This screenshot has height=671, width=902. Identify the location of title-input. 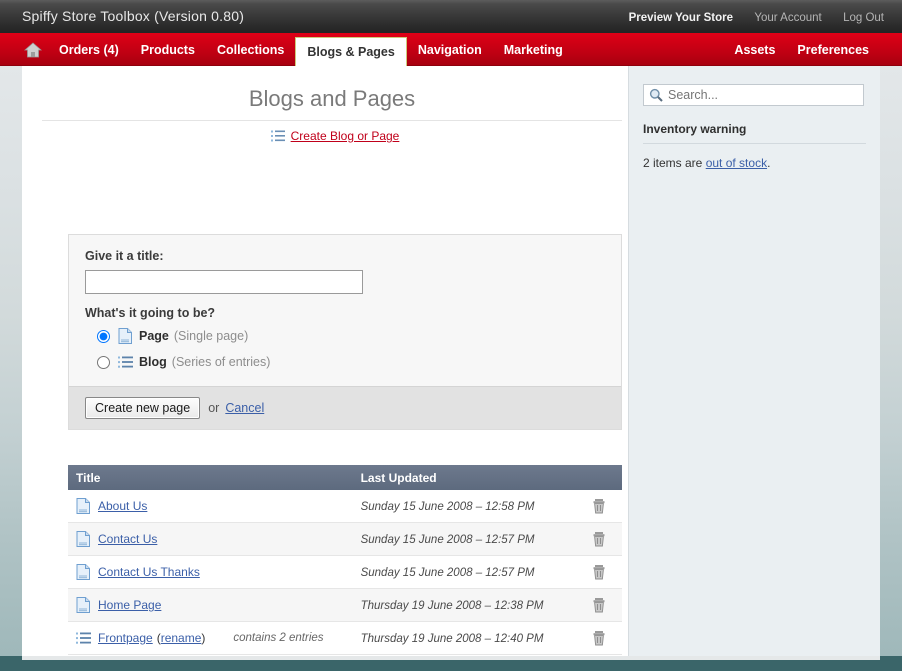
(224, 282).